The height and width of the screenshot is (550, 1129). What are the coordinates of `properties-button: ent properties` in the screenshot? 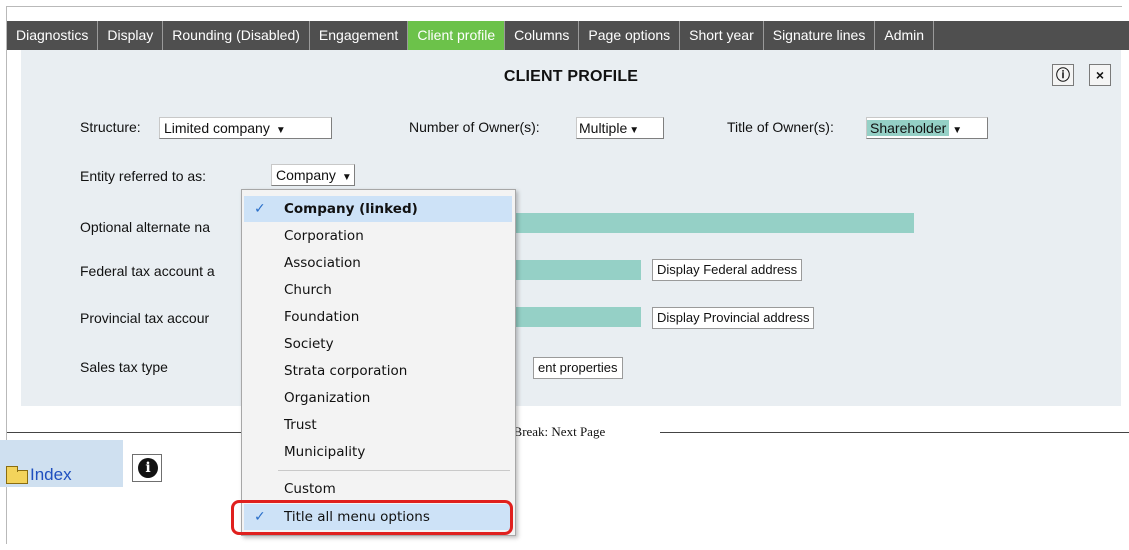 It's located at (578, 368).